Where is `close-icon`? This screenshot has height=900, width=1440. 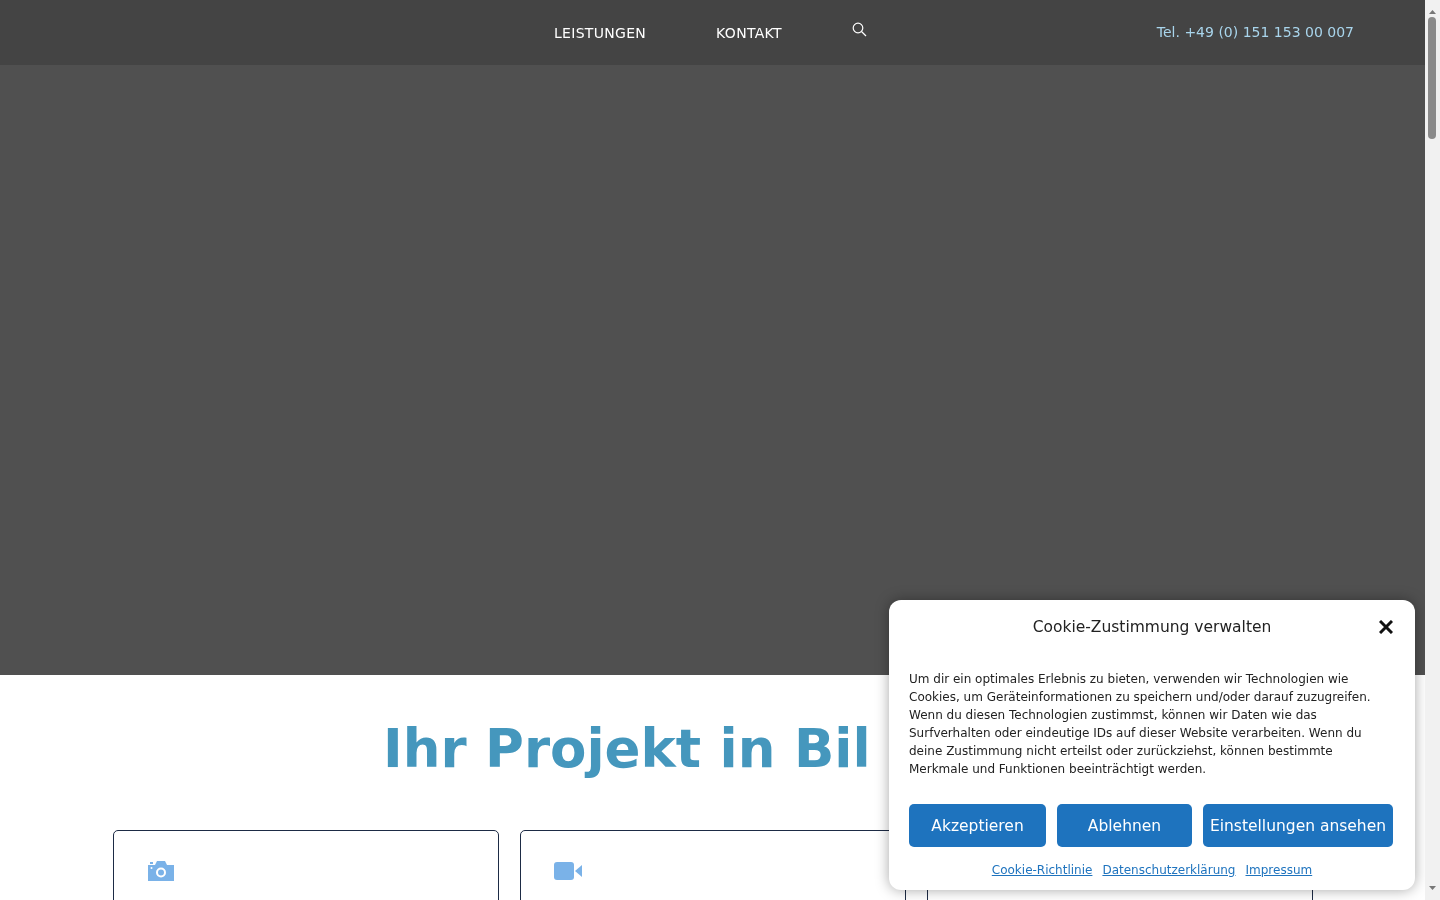
close-icon is located at coordinates (1386, 627).